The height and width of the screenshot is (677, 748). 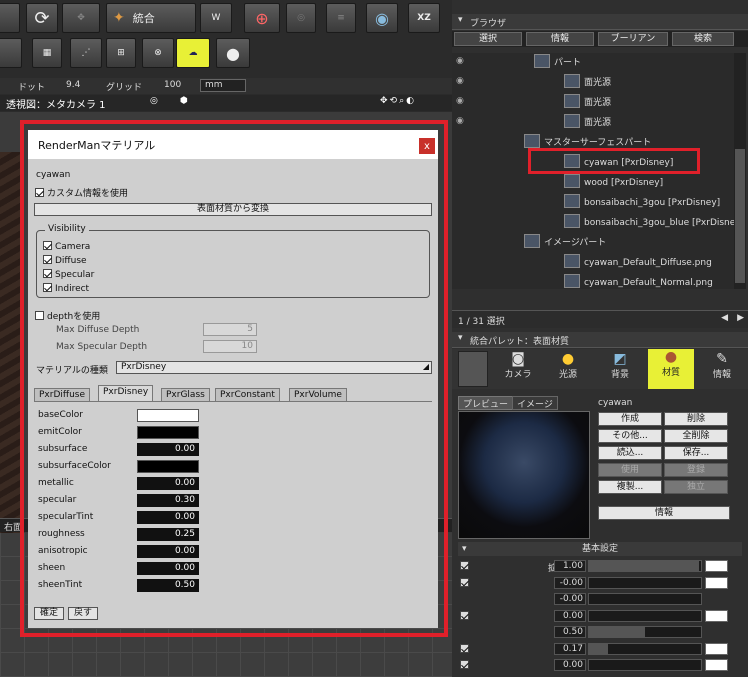 I want to click on palette-button: 登録, so click(x=696, y=470).